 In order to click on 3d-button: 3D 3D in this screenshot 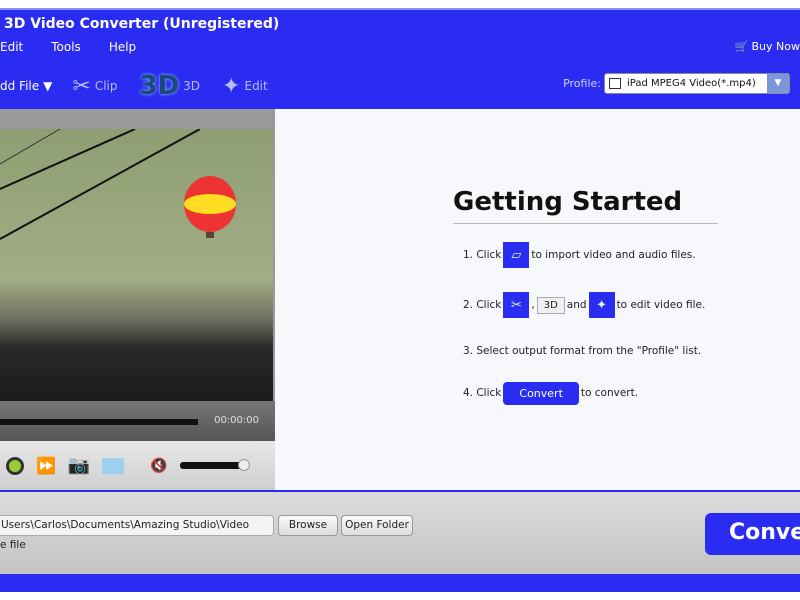, I will do `click(169, 86)`.